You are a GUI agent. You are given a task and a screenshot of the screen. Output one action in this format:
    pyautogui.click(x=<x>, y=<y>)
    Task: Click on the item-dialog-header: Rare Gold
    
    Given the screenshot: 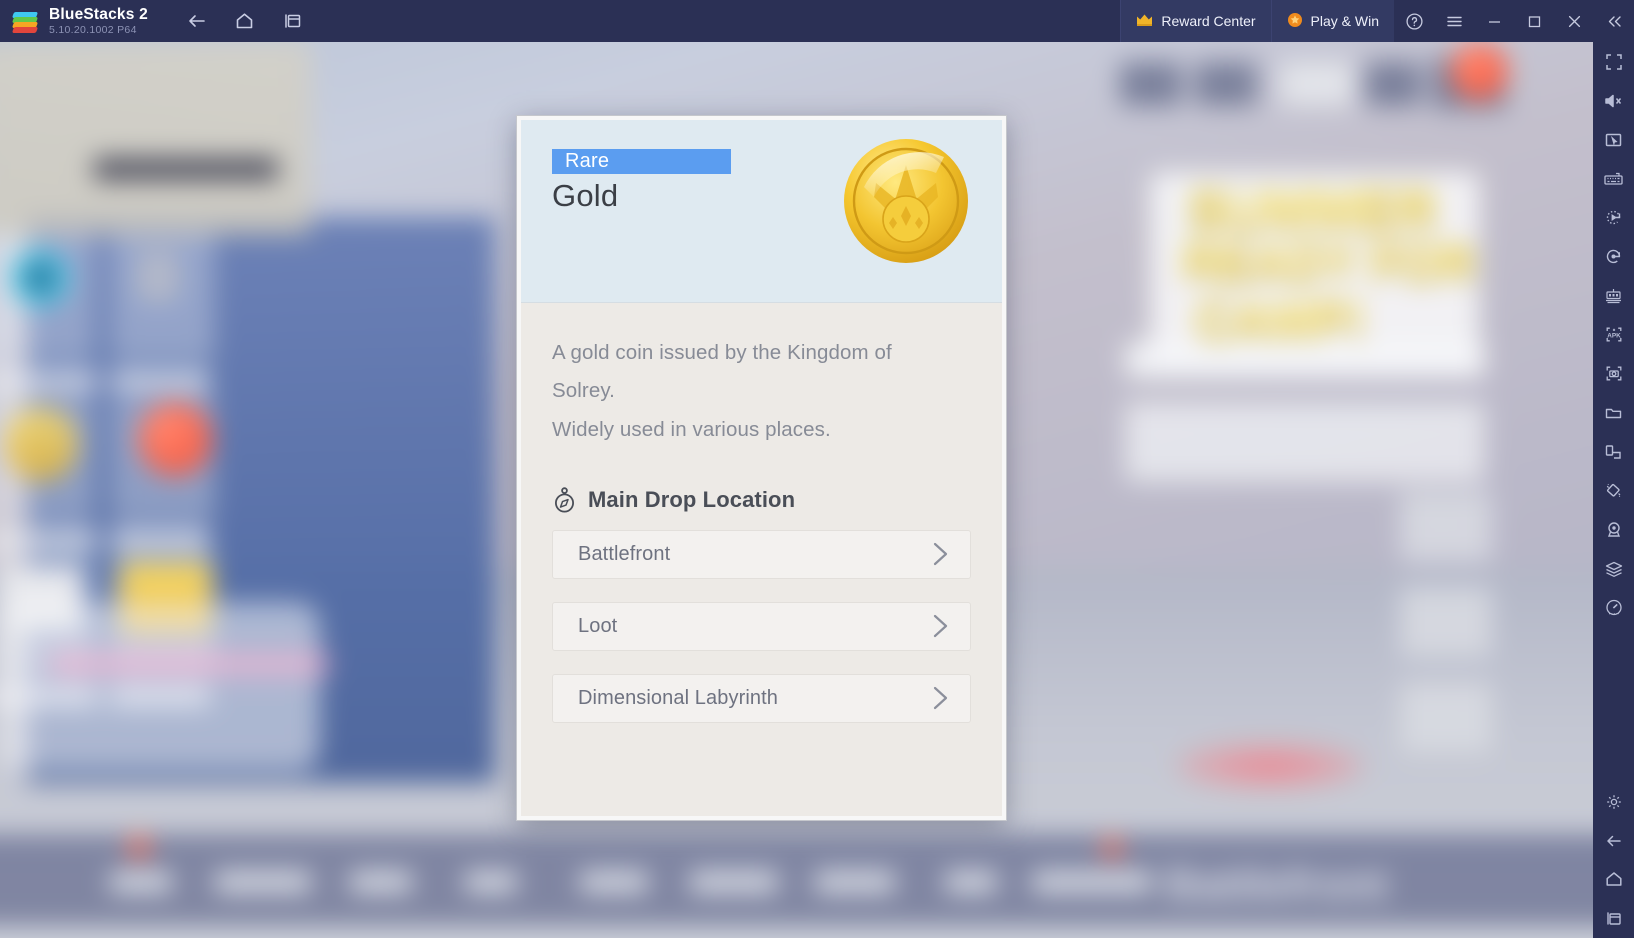 What is the action you would take?
    pyautogui.click(x=761, y=211)
    